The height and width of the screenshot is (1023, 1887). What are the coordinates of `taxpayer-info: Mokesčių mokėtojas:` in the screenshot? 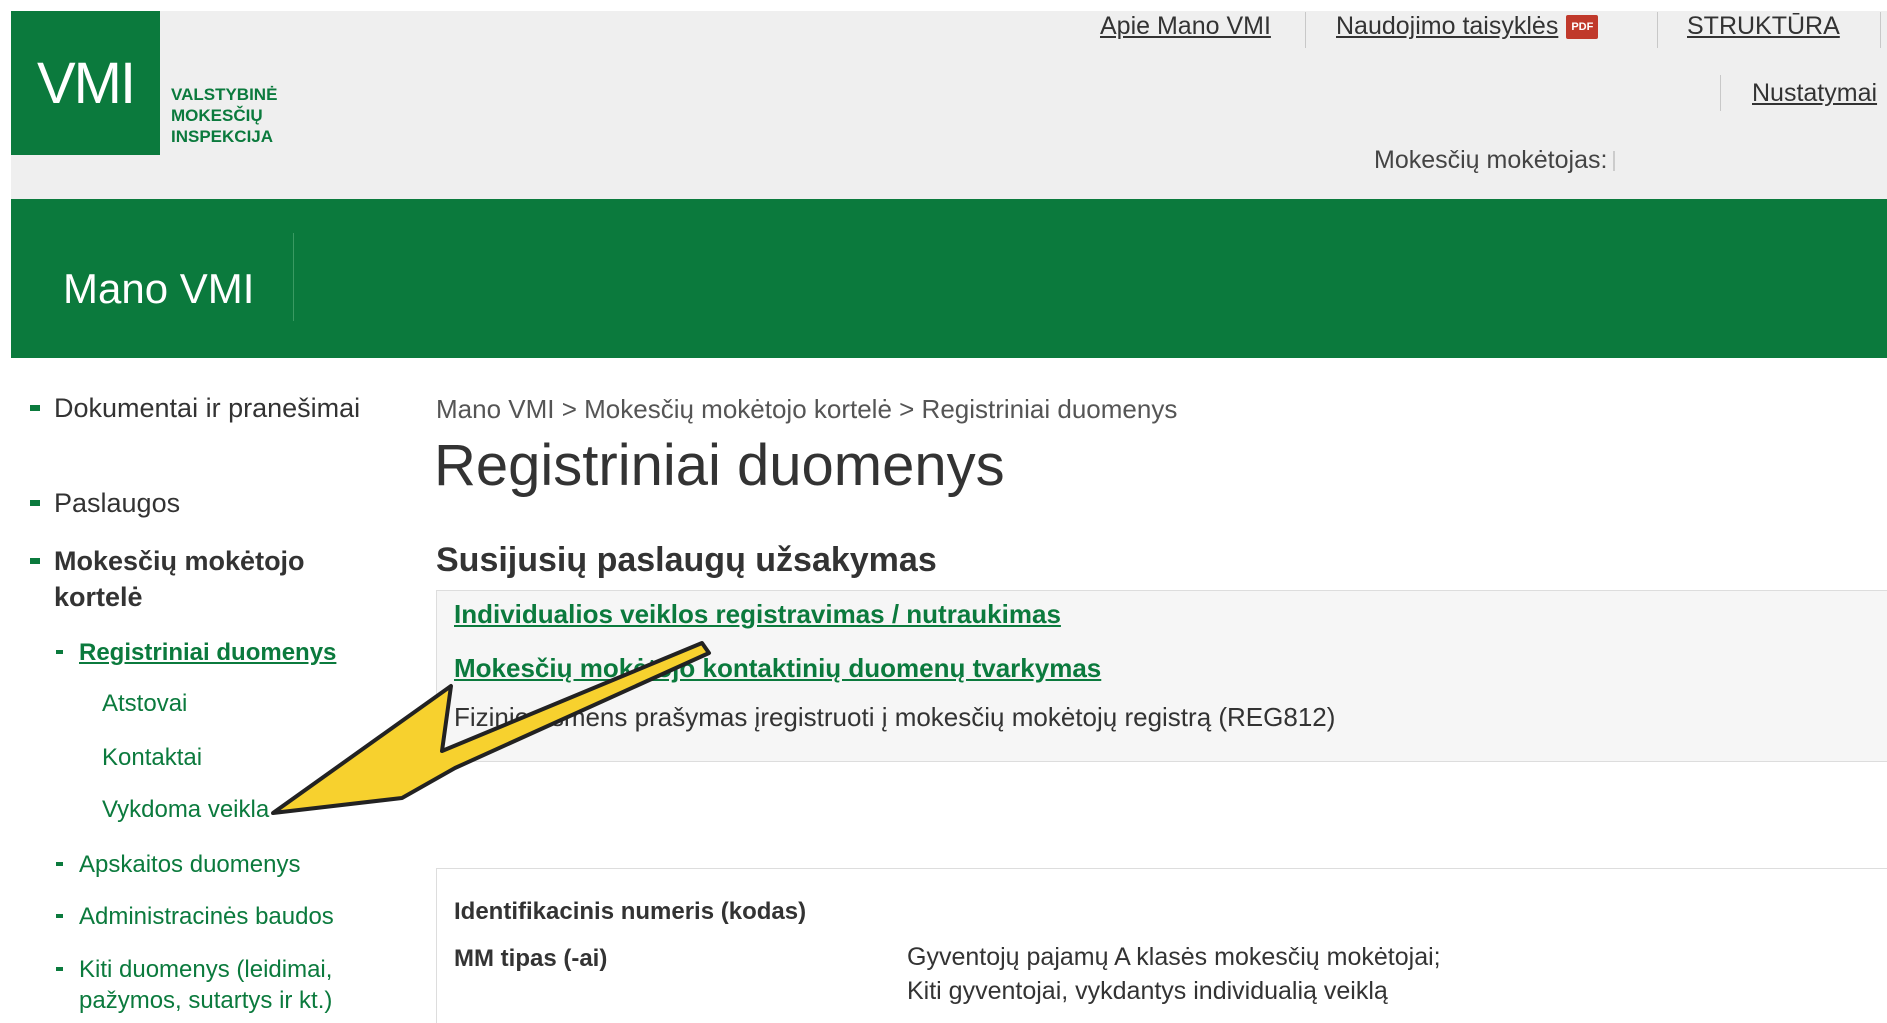 It's located at (1495, 160).